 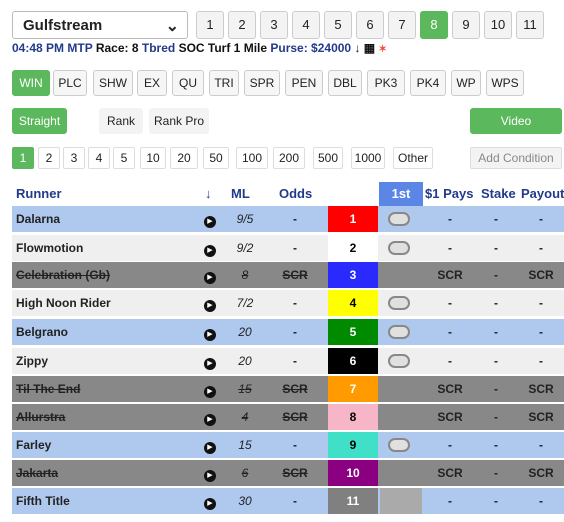 What do you see at coordinates (100, 25) in the screenshot?
I see `track-select: Gulfstream ⌄` at bounding box center [100, 25].